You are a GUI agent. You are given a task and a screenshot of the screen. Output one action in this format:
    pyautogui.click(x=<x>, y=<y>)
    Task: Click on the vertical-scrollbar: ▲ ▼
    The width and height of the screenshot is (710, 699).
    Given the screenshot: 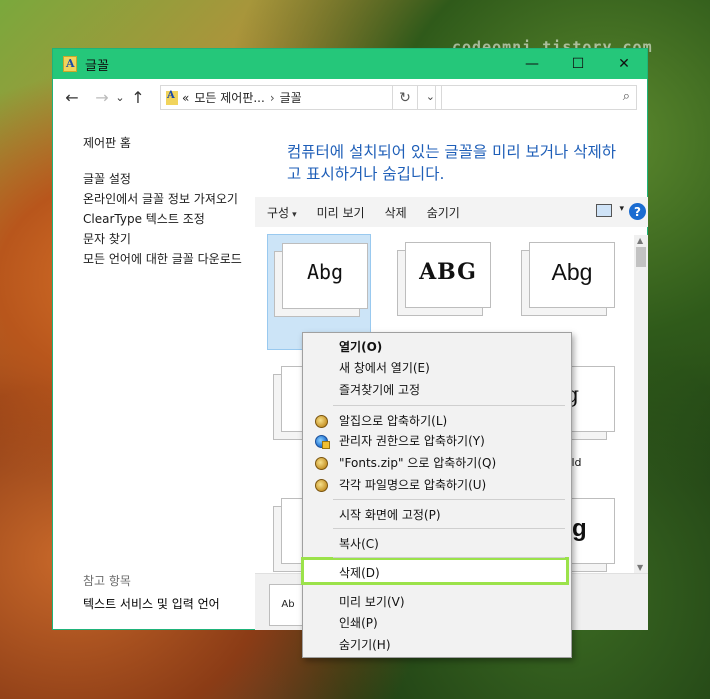 What is the action you would take?
    pyautogui.click(x=641, y=404)
    